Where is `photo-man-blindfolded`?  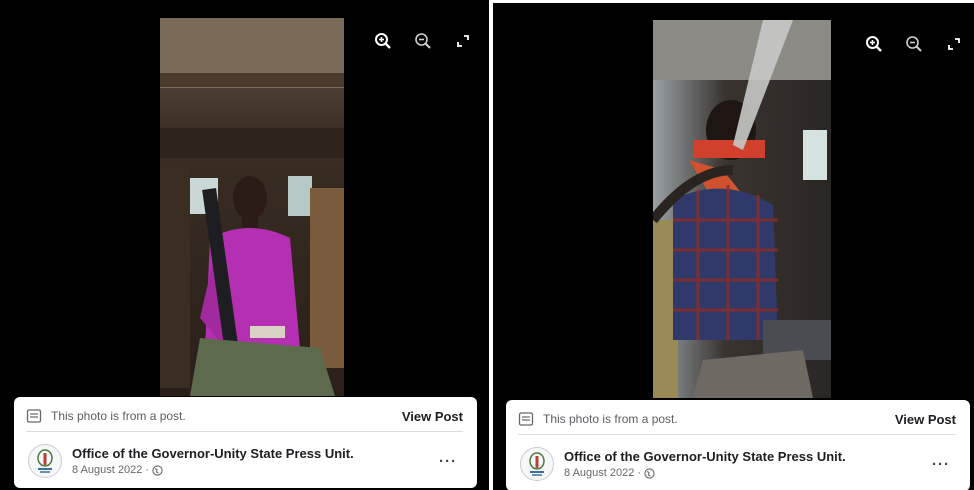
photo-man-blindfolded is located at coordinates (742, 209).